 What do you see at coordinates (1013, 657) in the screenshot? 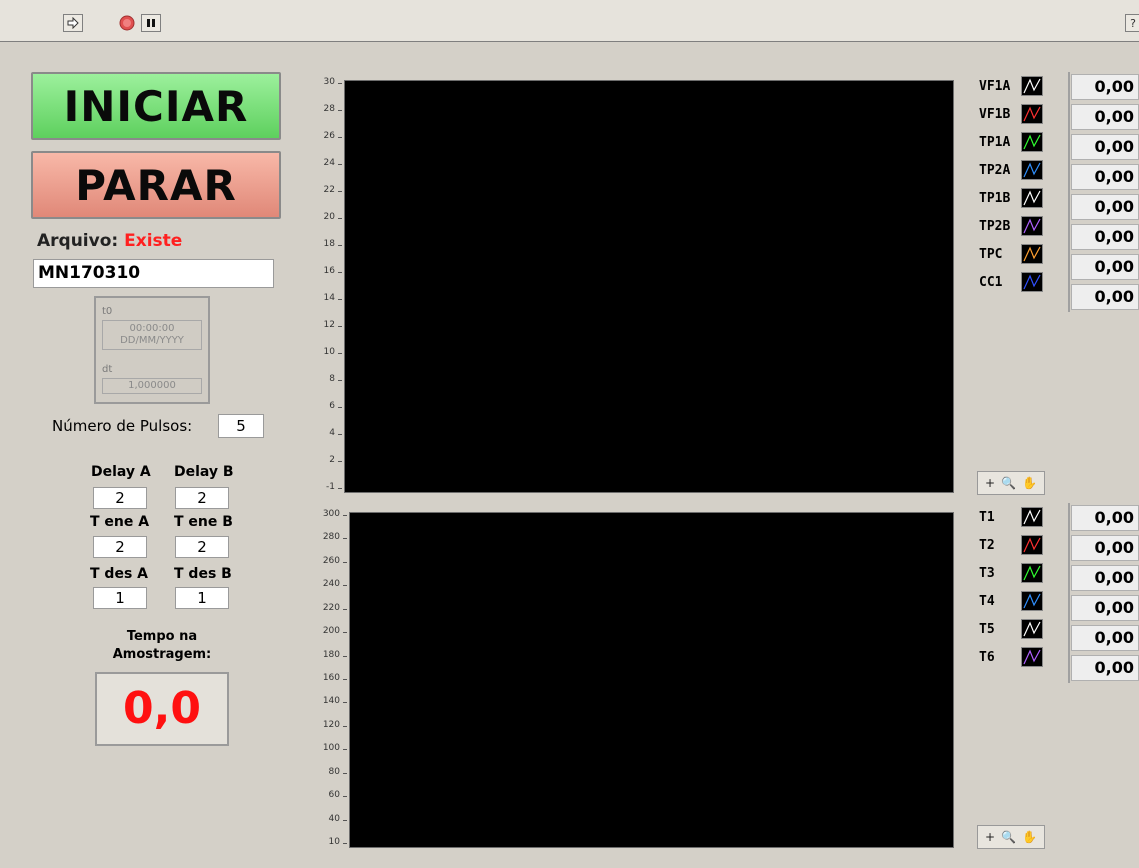
I see `legend-item-t6: T6` at bounding box center [1013, 657].